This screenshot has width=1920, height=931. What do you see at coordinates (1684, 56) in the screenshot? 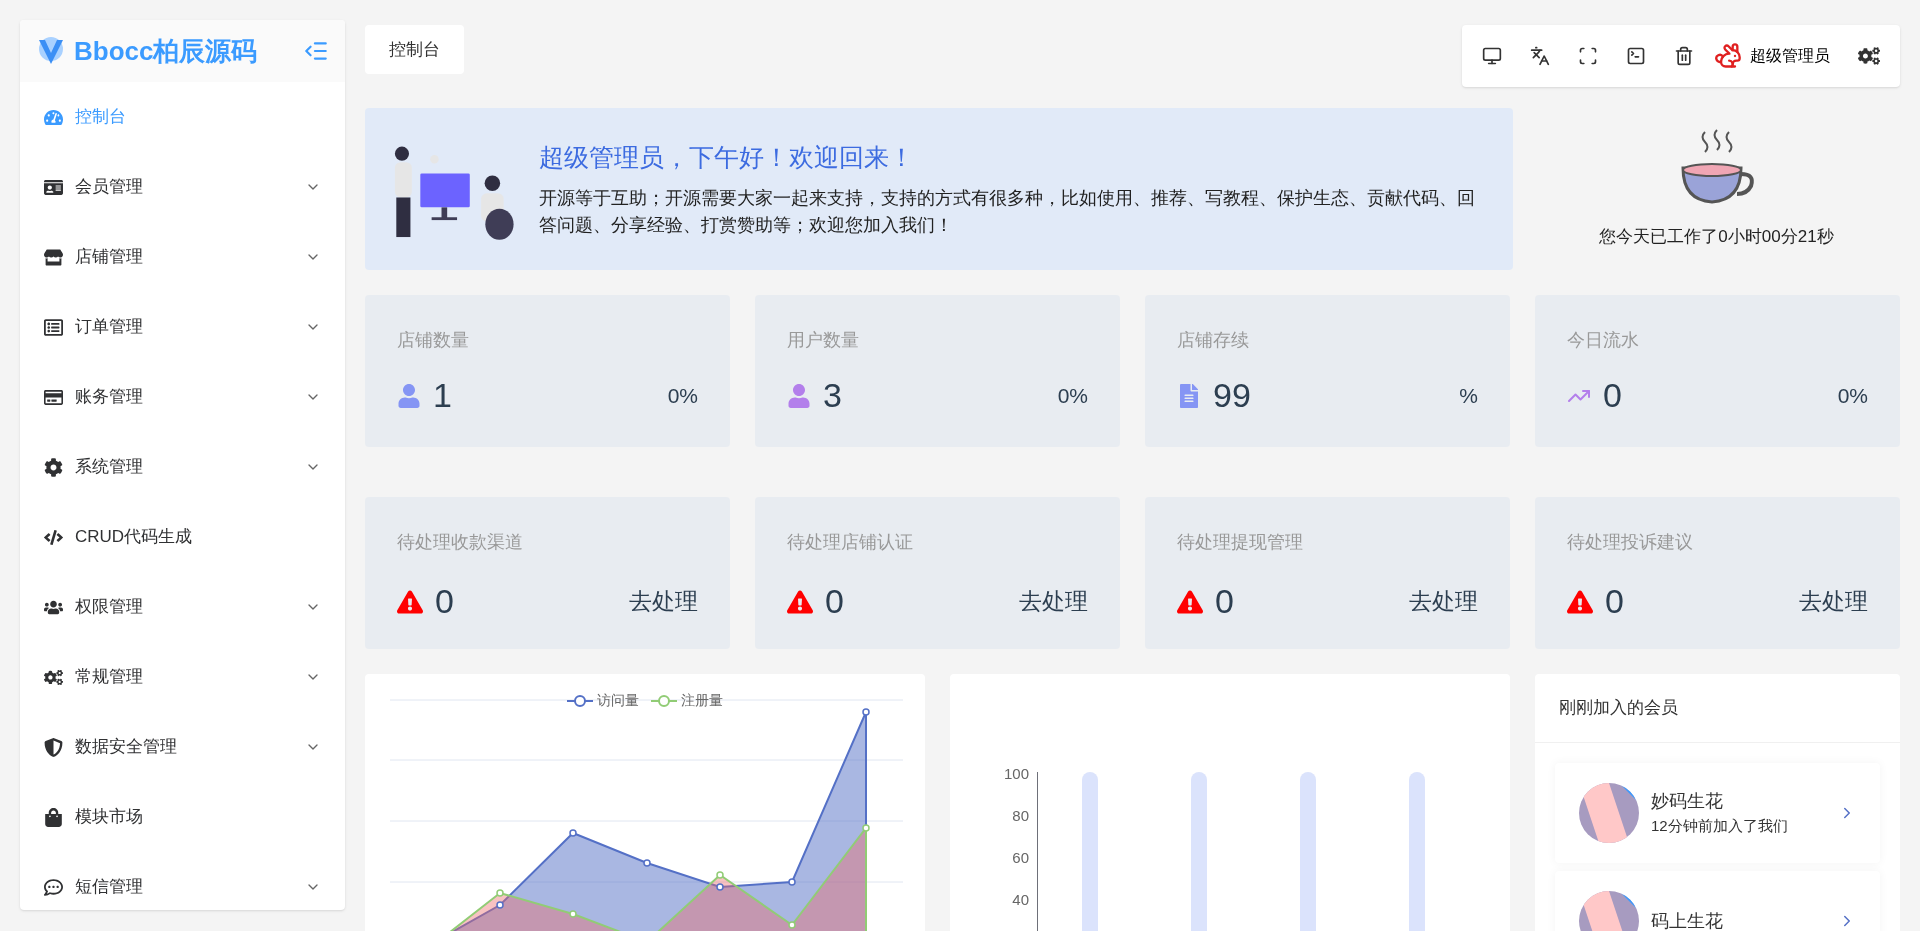
I see `trash-icon` at bounding box center [1684, 56].